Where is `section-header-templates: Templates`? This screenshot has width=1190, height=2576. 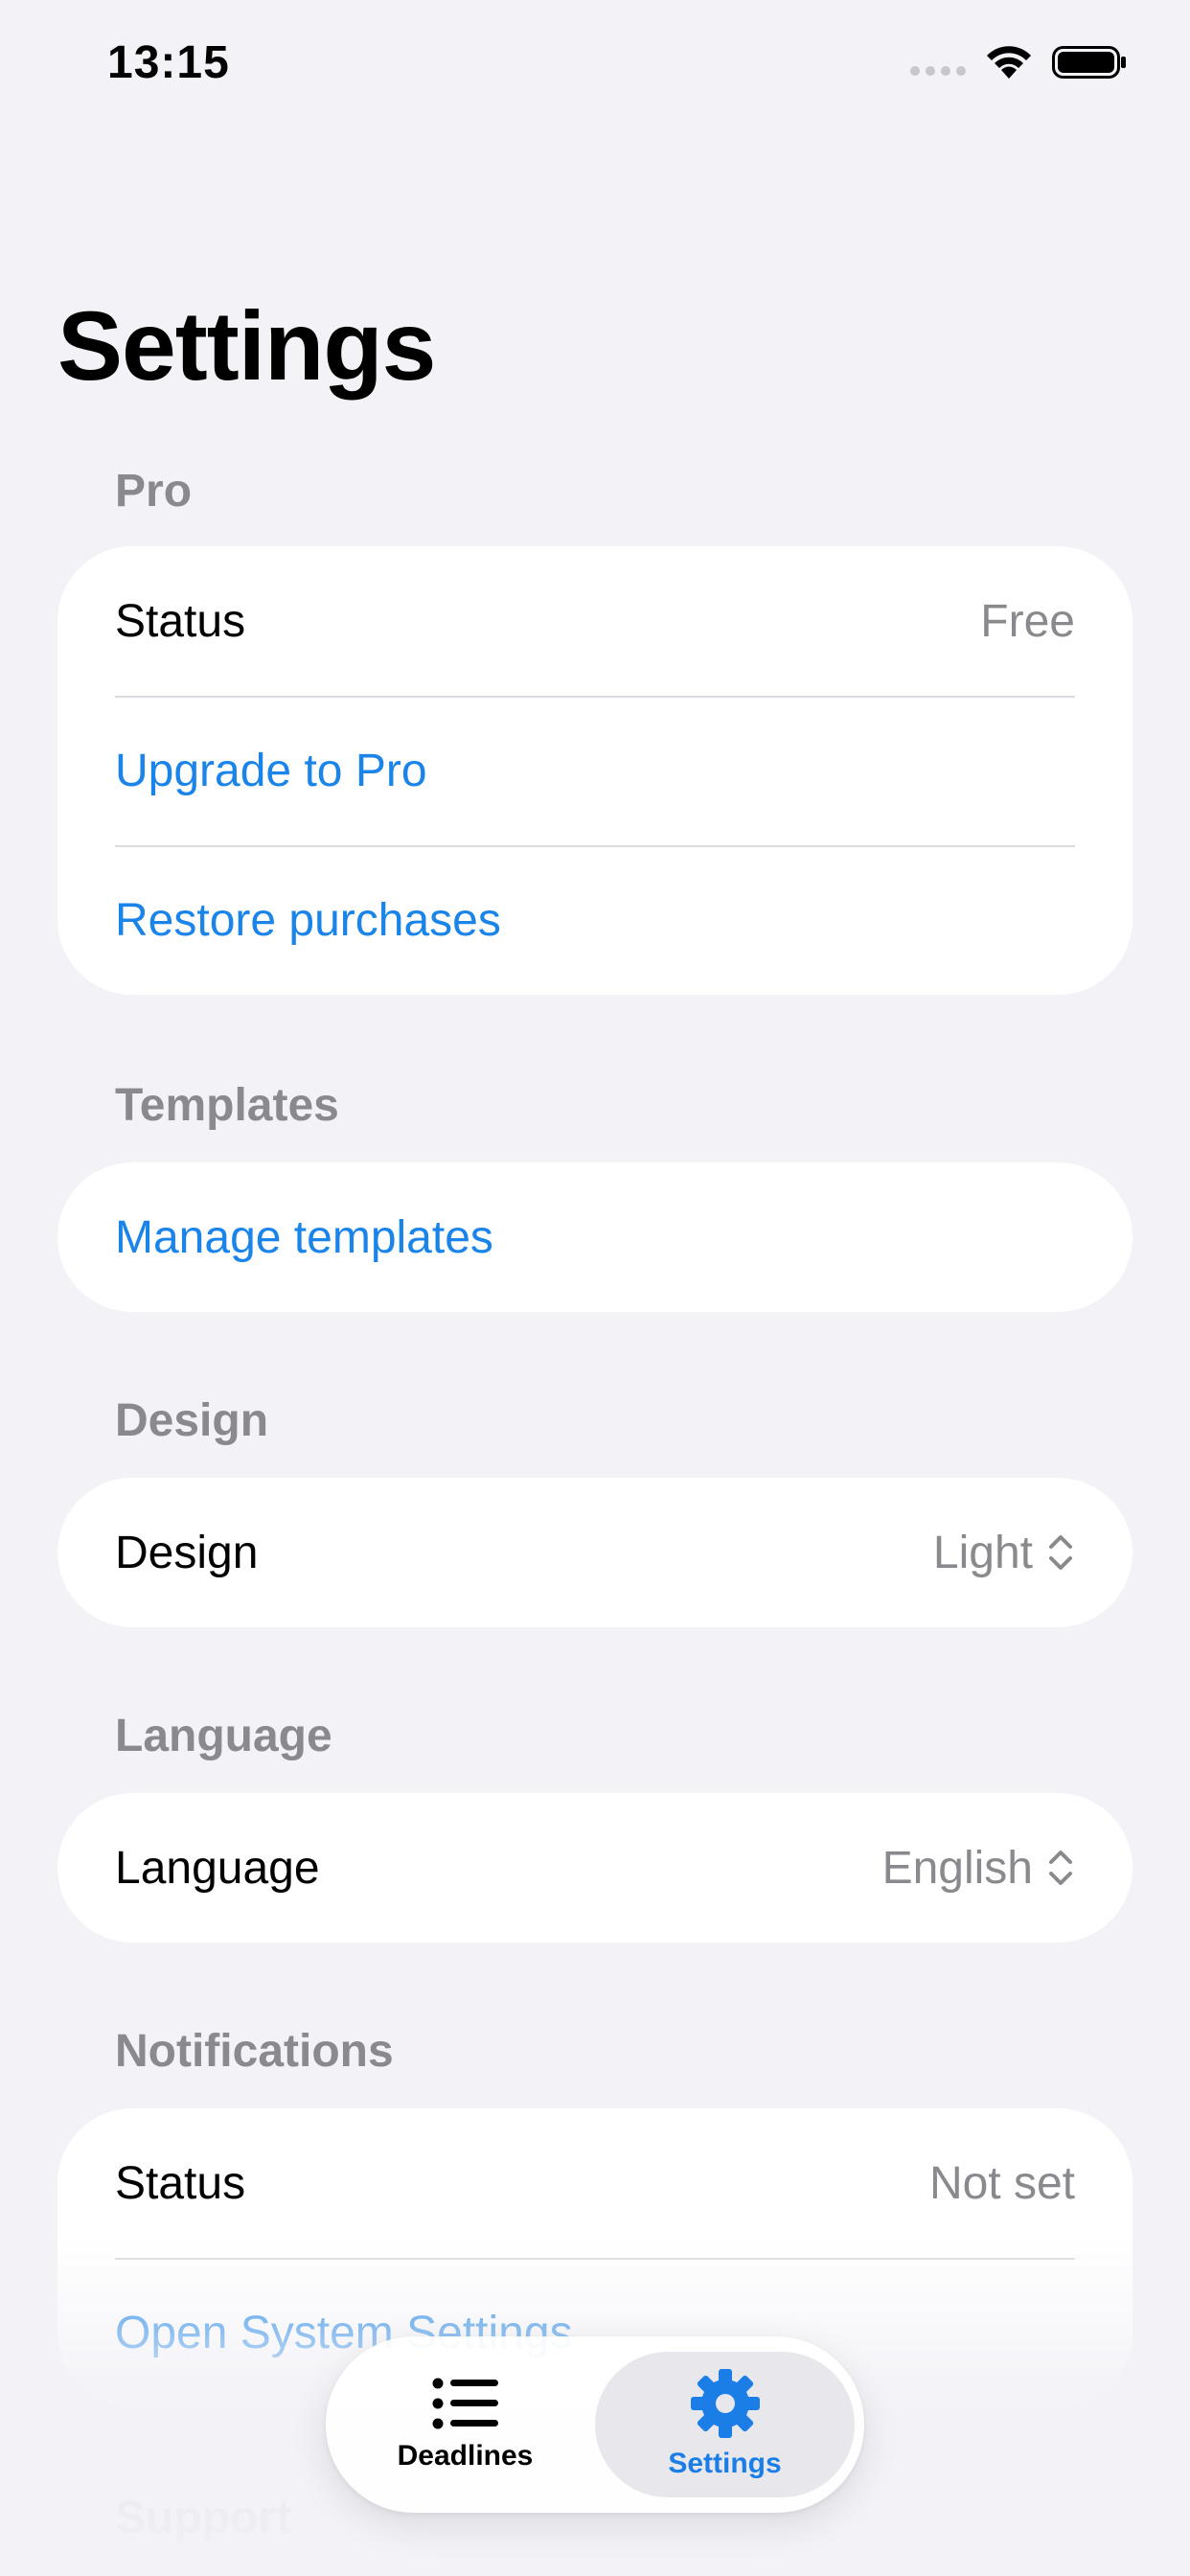 section-header-templates: Templates is located at coordinates (227, 1105).